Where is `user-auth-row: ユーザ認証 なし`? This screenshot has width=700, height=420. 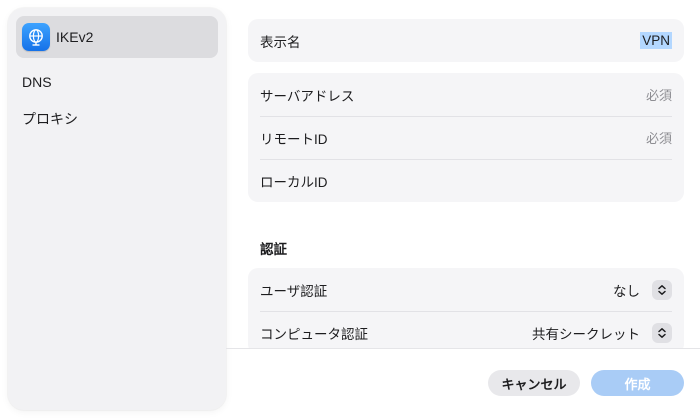
user-auth-row: ユーザ認証 なし is located at coordinates (466, 289).